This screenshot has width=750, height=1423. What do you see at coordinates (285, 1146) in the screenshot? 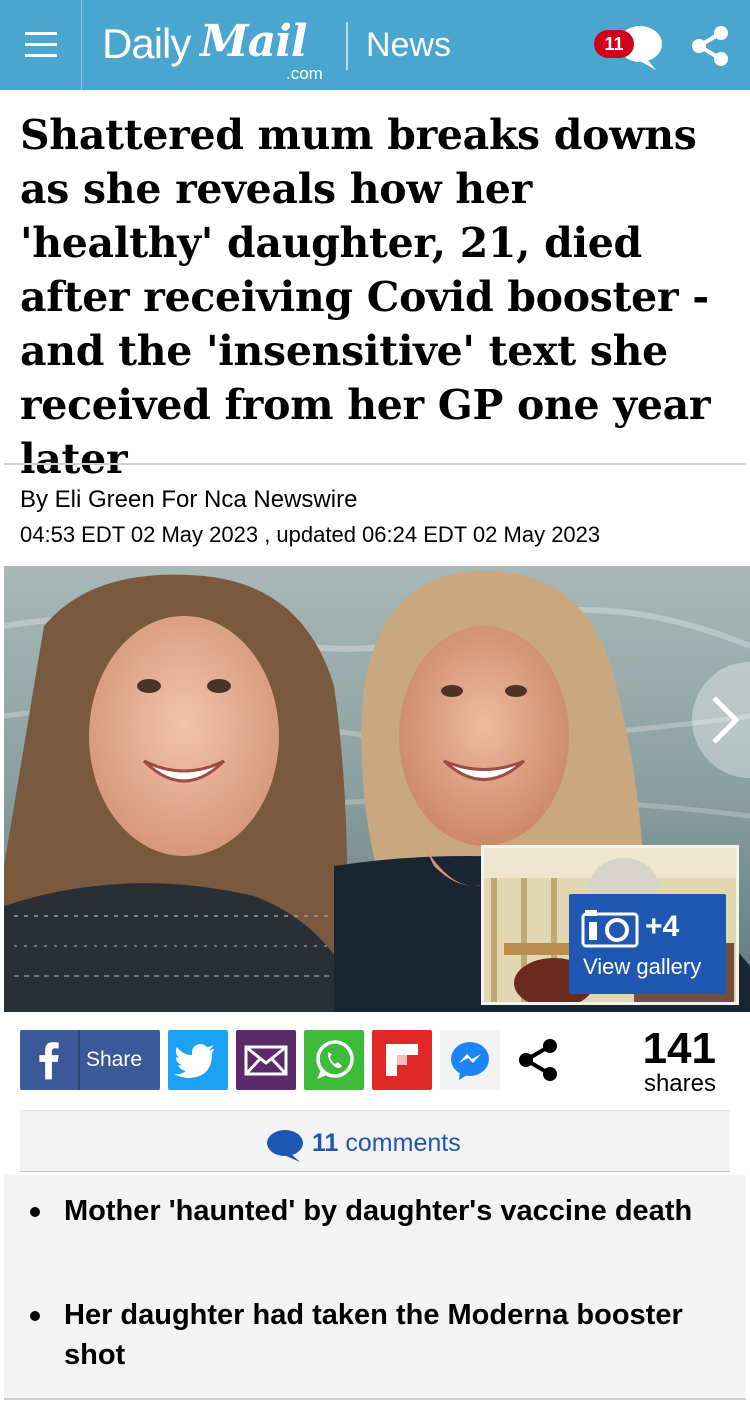
I see `comment-icon` at bounding box center [285, 1146].